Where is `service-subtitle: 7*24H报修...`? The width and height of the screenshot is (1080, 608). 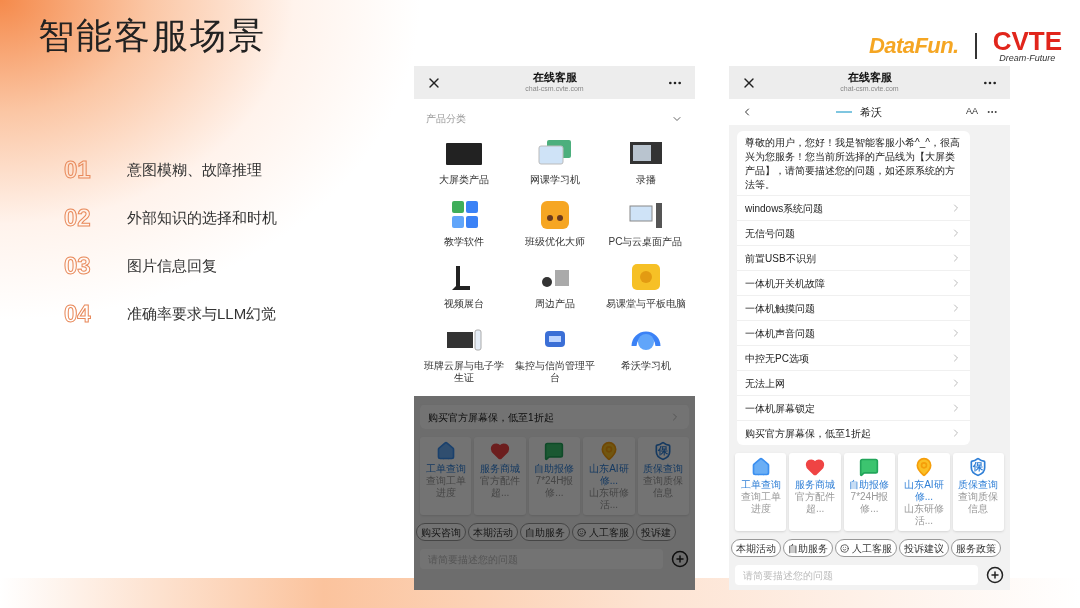
service-subtitle: 7*24H报修... is located at coordinates (869, 503).